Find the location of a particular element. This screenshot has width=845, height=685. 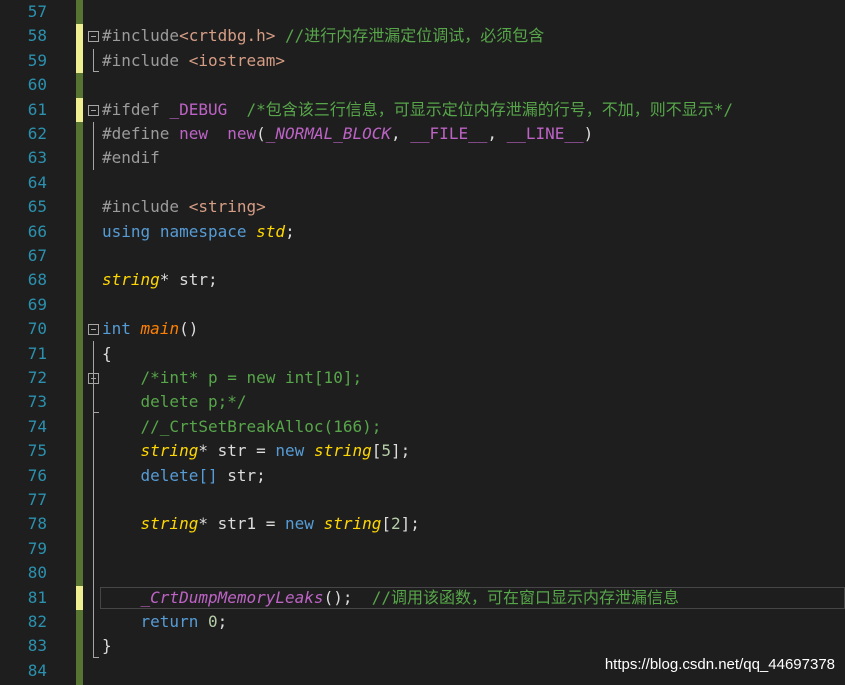

code-text: { is located at coordinates (107, 354).